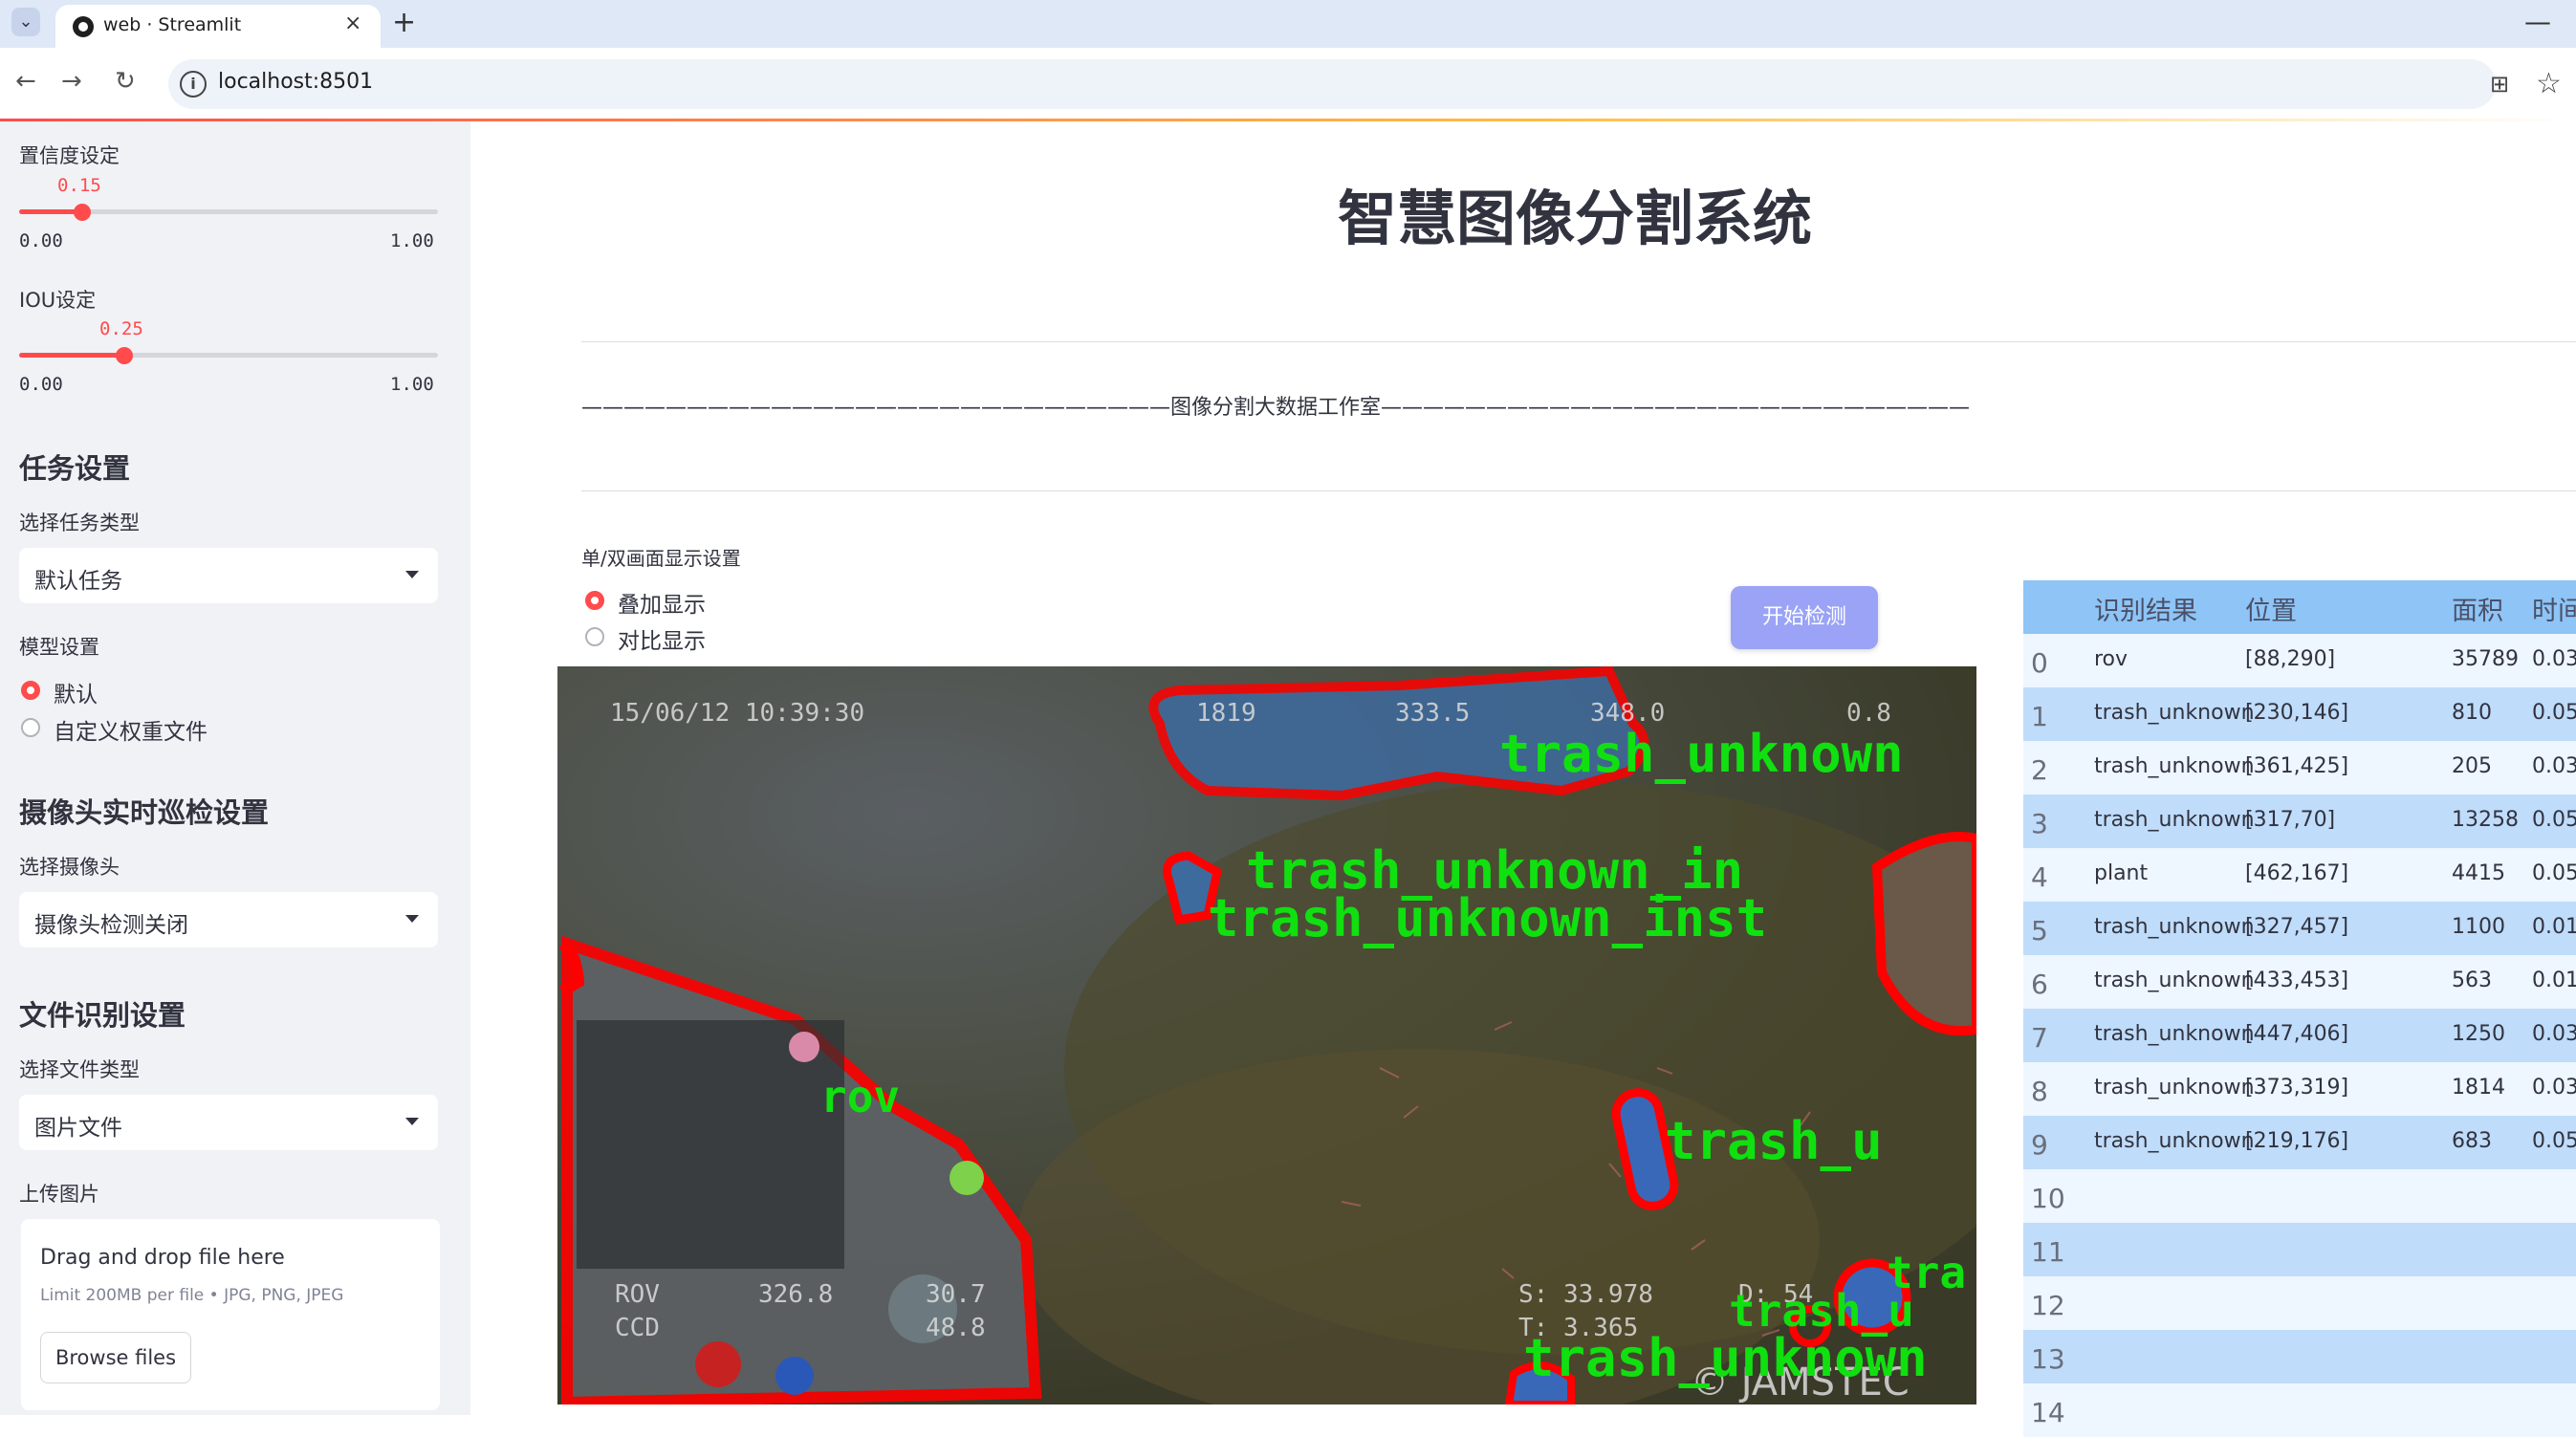 The height and width of the screenshot is (1437, 2576). What do you see at coordinates (637, 1294) in the screenshot?
I see `osd-rov: ROV` at bounding box center [637, 1294].